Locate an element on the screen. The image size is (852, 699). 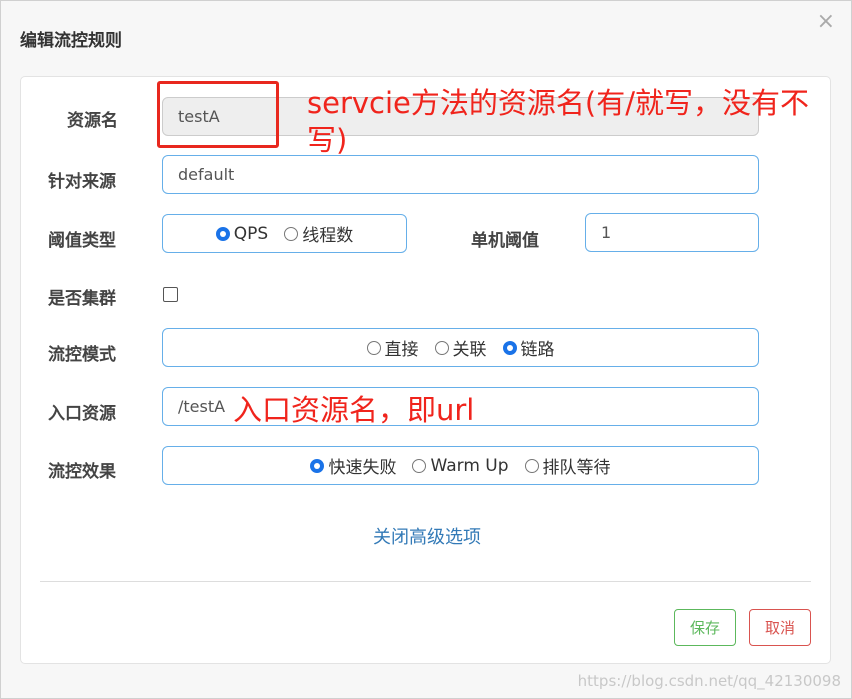
radio-direct-dot is located at coordinates (373, 347).